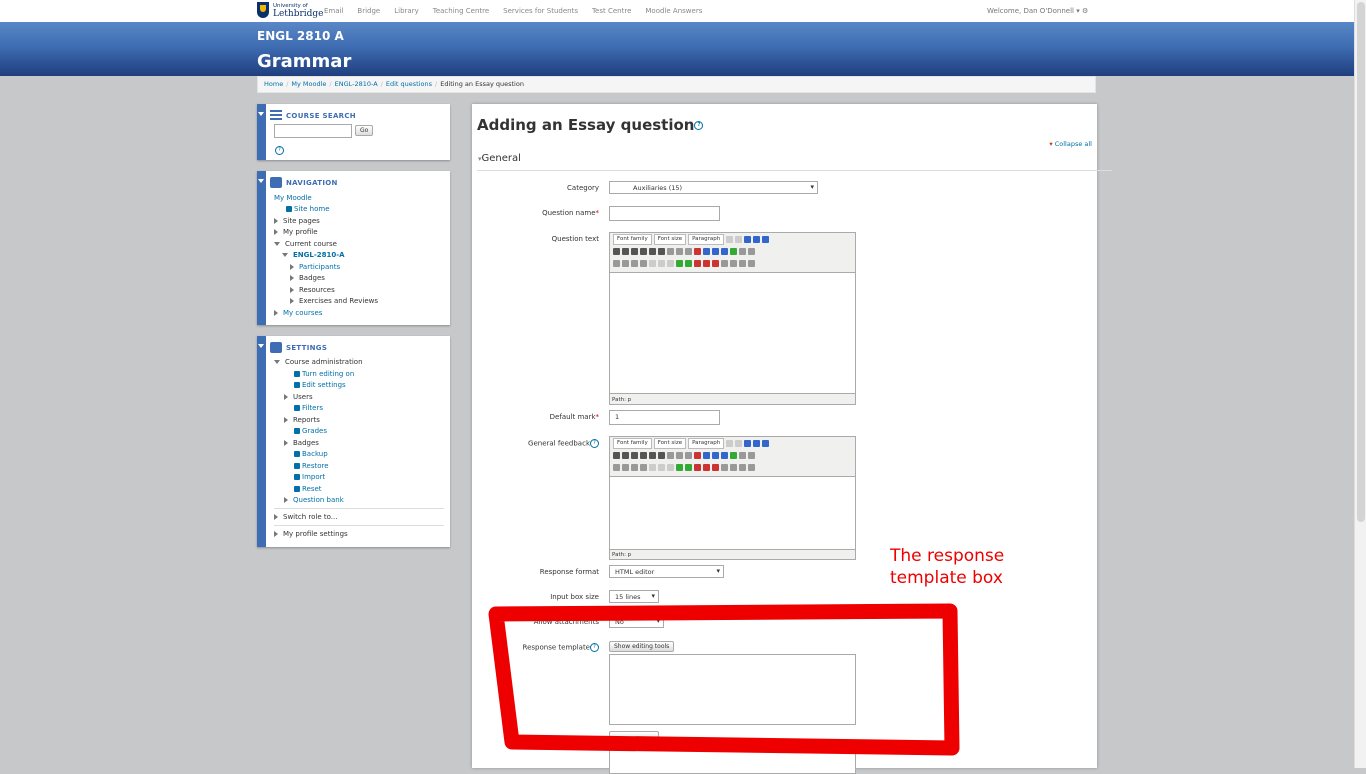 Image resolution: width=1366 pixels, height=774 pixels. What do you see at coordinates (732, 689) in the screenshot?
I see `response-template-textarea` at bounding box center [732, 689].